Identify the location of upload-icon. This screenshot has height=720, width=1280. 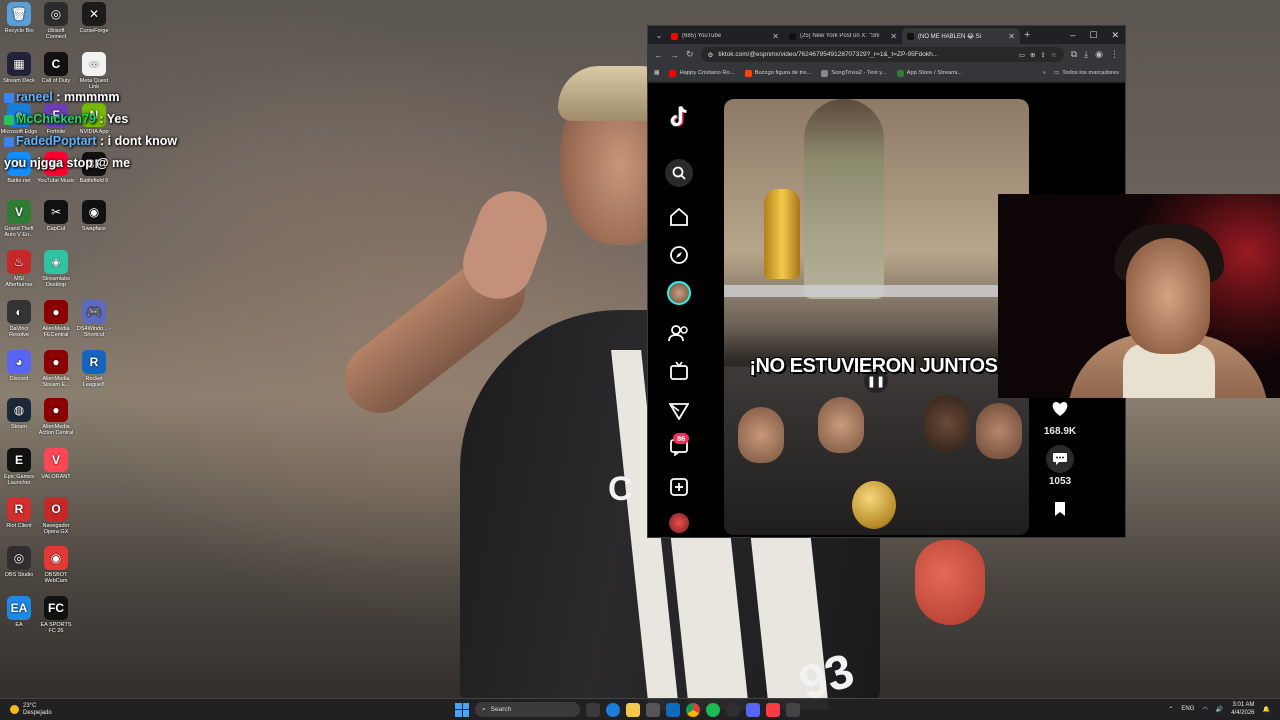
(679, 487).